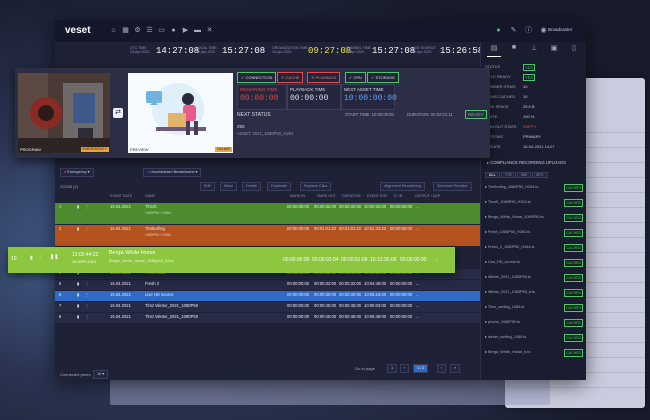  What do you see at coordinates (325, 260) in the screenshot?
I see `row-mark-out: 00:00:03:04` at bounding box center [325, 260].